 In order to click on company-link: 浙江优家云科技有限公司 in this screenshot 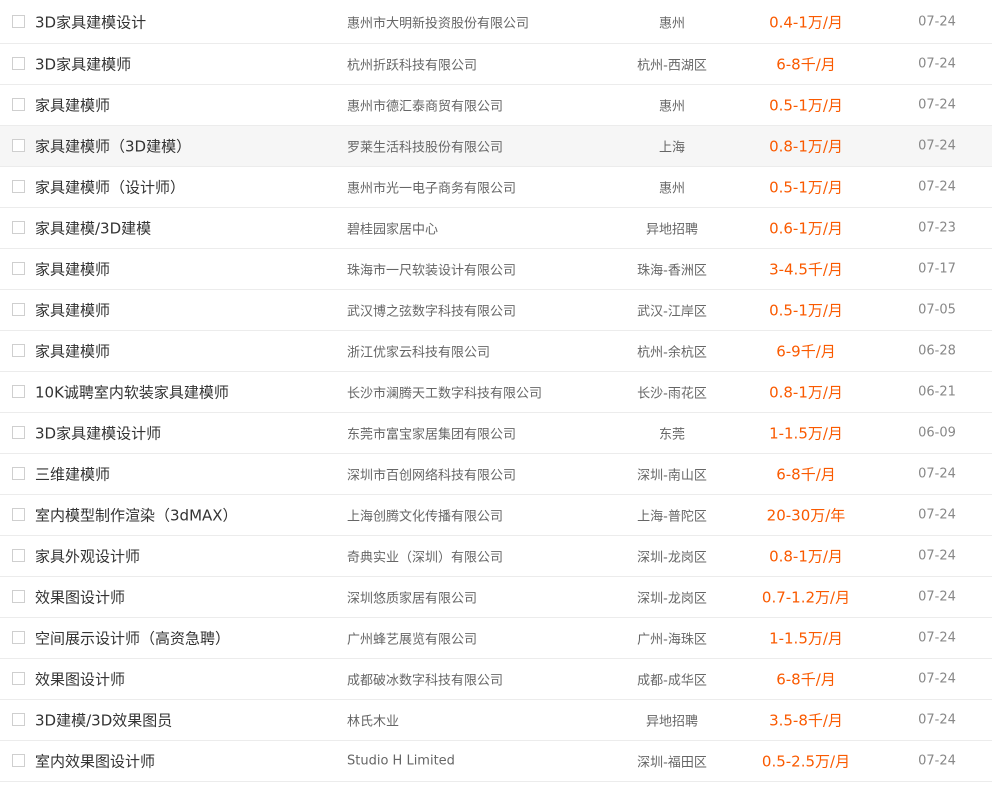, I will do `click(418, 351)`.